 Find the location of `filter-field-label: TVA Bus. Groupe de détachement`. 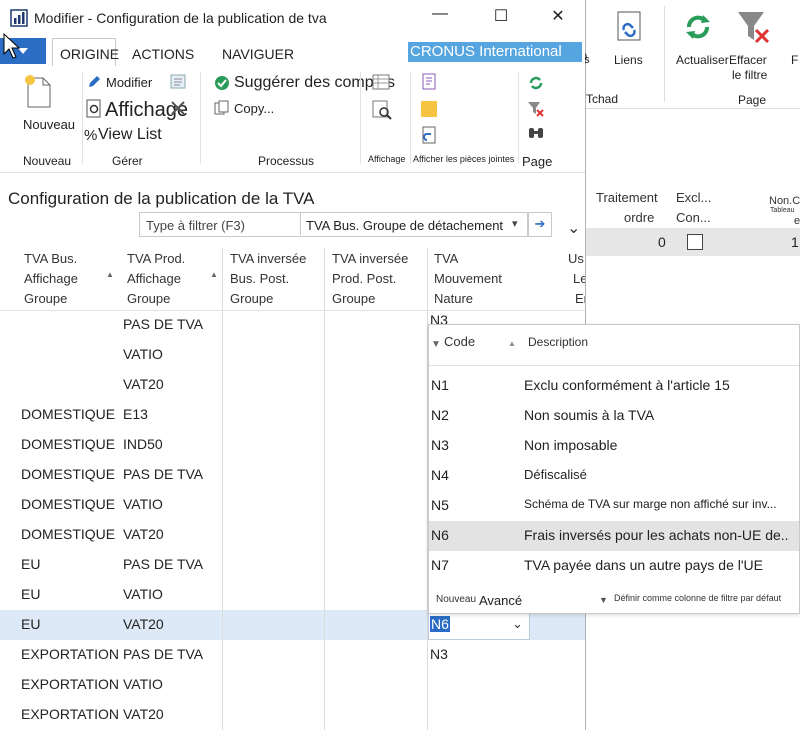

filter-field-label: TVA Bus. Groupe de détachement is located at coordinates (404, 225).